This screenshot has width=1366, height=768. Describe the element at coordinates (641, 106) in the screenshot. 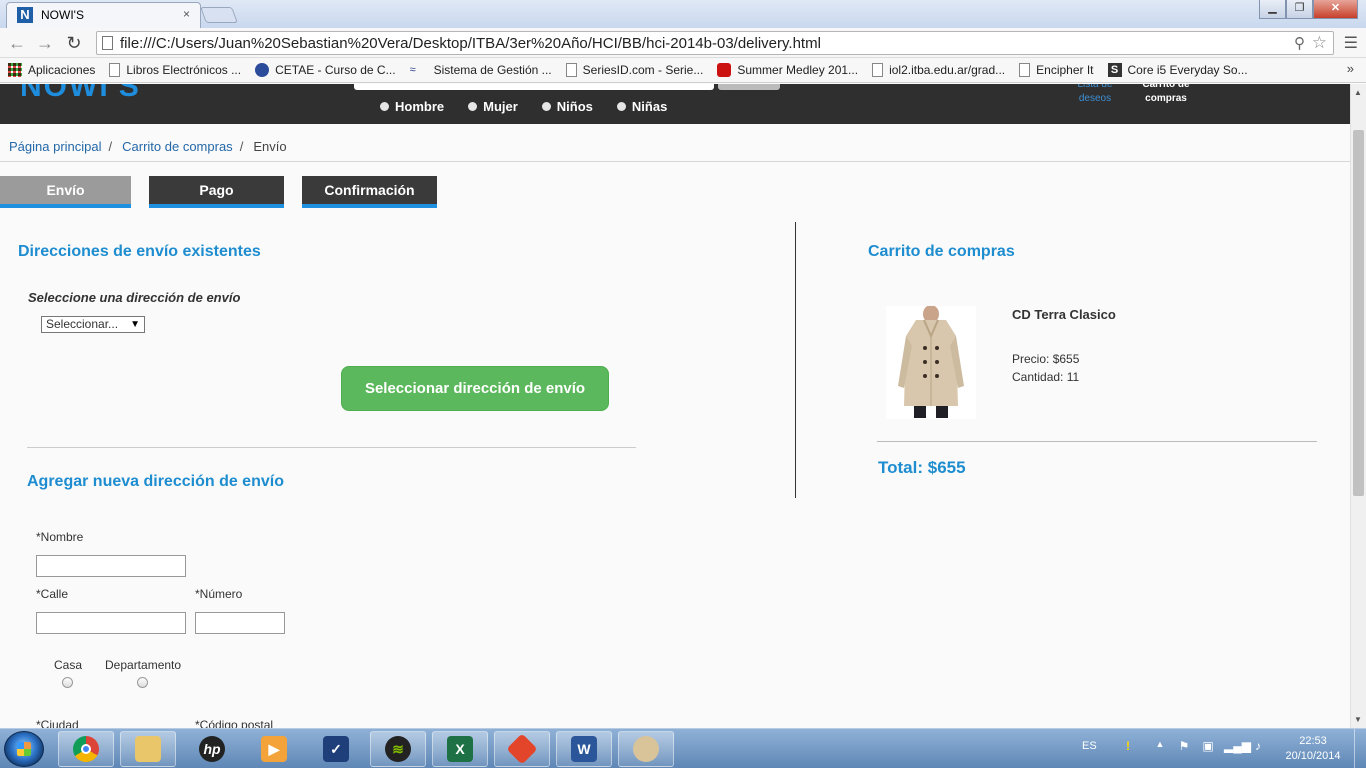

I see `category-ninas: Niñas` at that location.